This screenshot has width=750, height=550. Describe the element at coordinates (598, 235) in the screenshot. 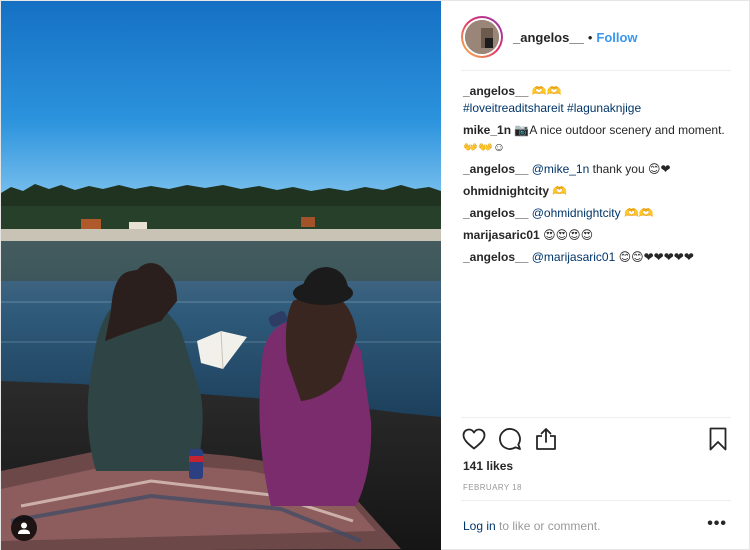

I see `comment-item: marijasaric01 😍😍😍😍` at that location.